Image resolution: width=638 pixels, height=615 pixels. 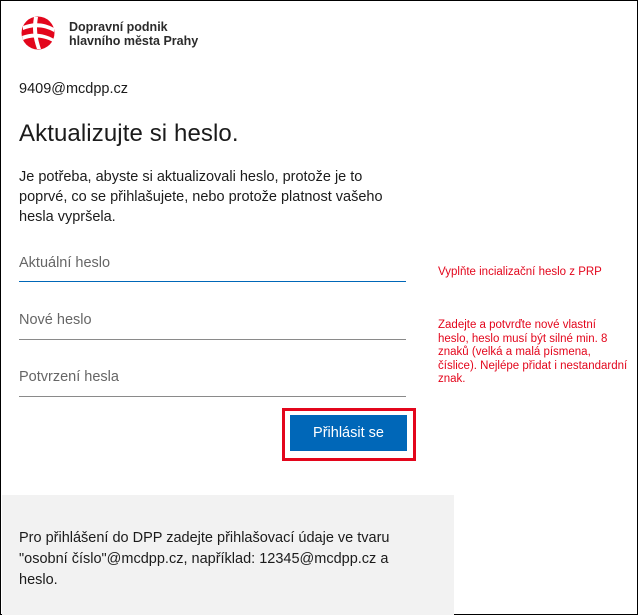 I want to click on user-email: 9409@mcdpp.cz, so click(x=74, y=89).